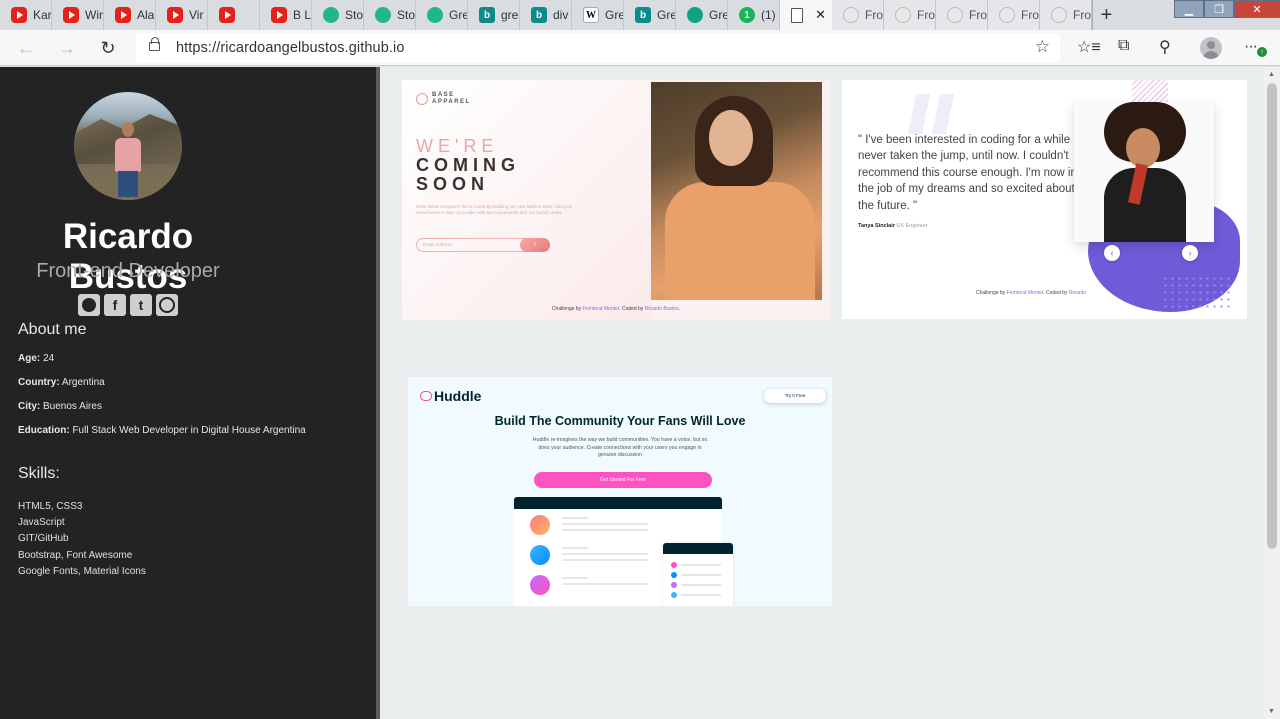  What do you see at coordinates (39, 473) in the screenshot?
I see `skills-heading: Skills:` at bounding box center [39, 473].